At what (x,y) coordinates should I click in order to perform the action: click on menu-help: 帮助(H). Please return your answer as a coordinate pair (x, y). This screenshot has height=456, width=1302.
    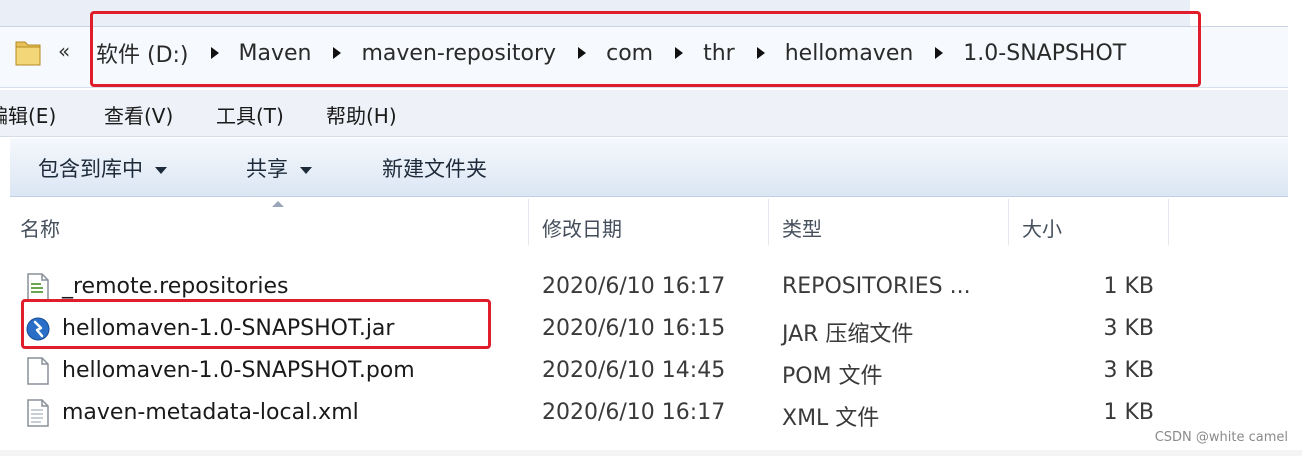
    Looking at the image, I should click on (361, 114).